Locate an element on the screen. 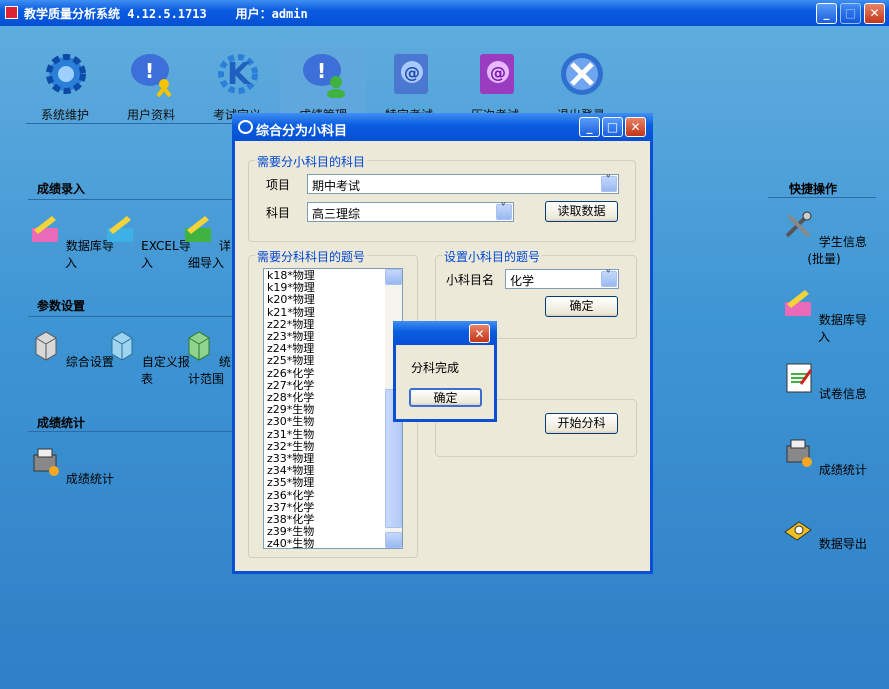 The image size is (889, 689). window-title: 教学质量分析系统 4.12.5.1713 用户：admin is located at coordinates (166, 14).